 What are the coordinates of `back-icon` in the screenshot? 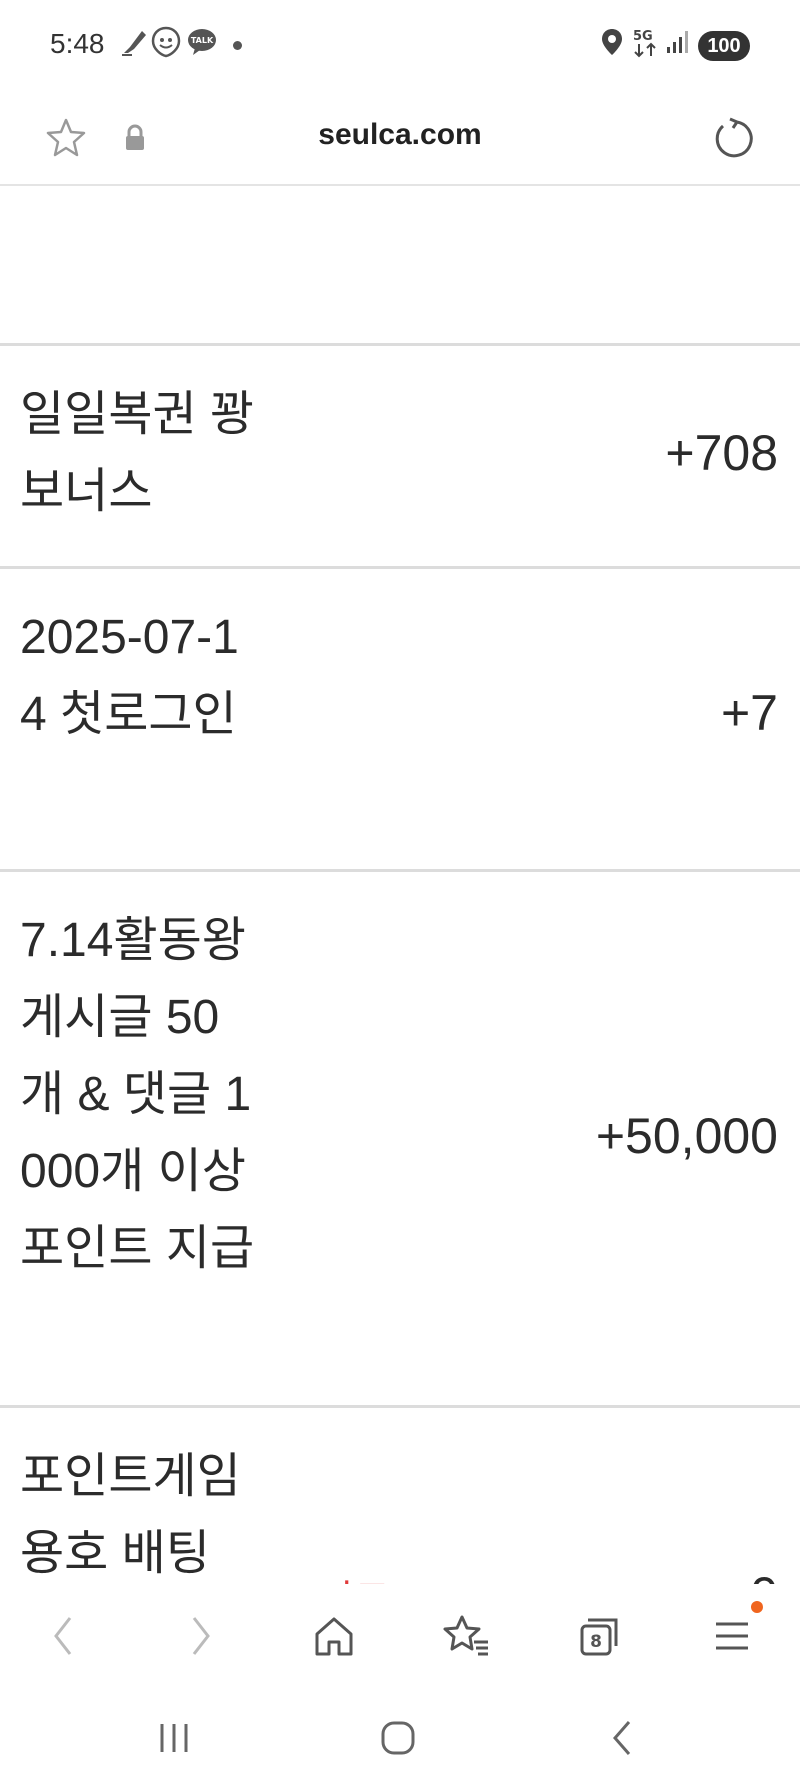 It's located at (64, 1636).